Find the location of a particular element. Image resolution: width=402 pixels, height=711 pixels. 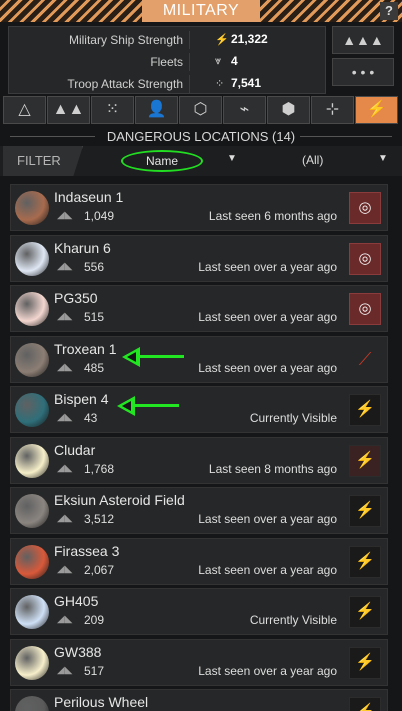

threat-strength: 517 is located at coordinates (94, 670).